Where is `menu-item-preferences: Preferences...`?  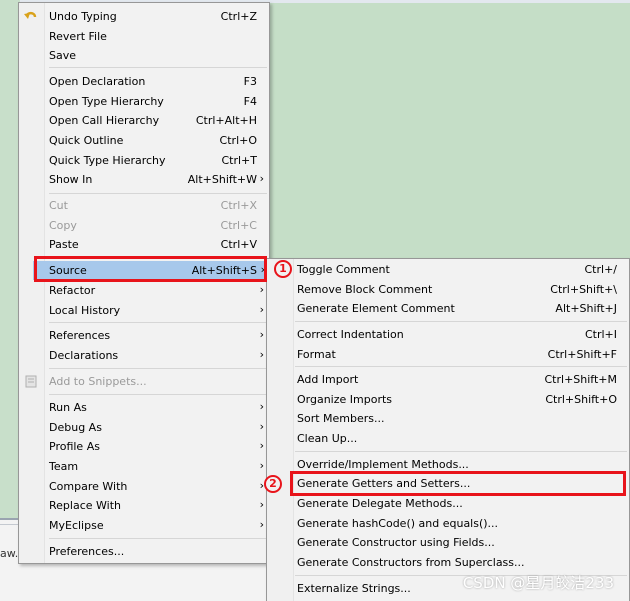 menu-item-preferences: Preferences... is located at coordinates (144, 551).